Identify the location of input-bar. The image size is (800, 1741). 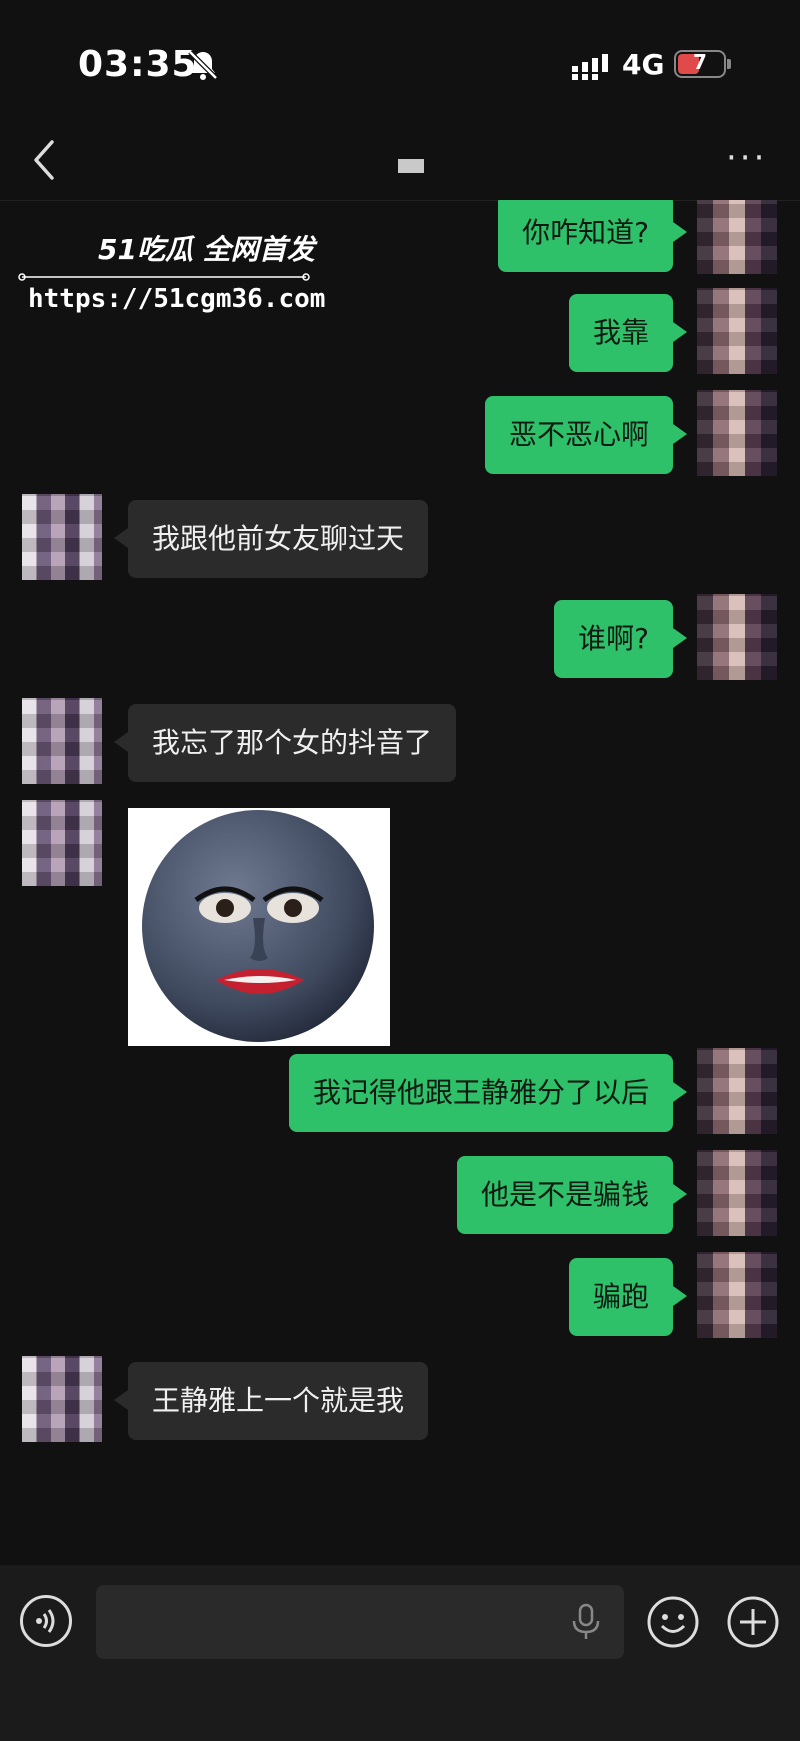
(400, 1653).